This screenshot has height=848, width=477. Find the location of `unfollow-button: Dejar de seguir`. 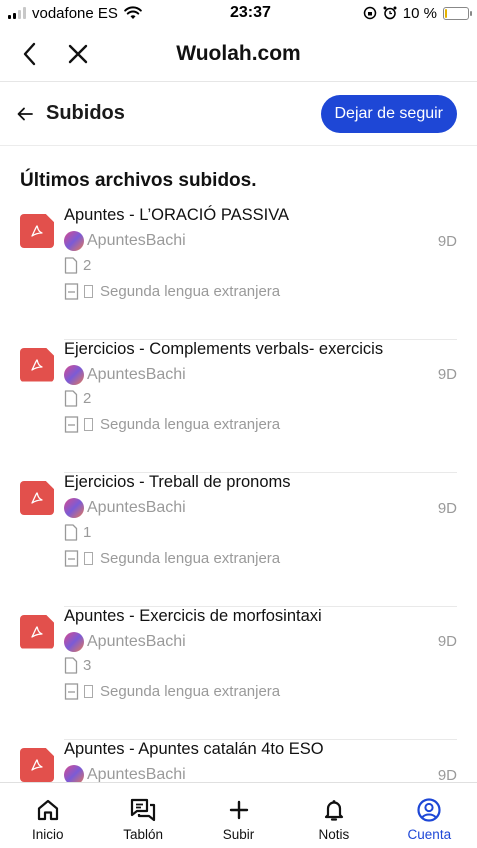

unfollow-button: Dejar de seguir is located at coordinates (388, 113).